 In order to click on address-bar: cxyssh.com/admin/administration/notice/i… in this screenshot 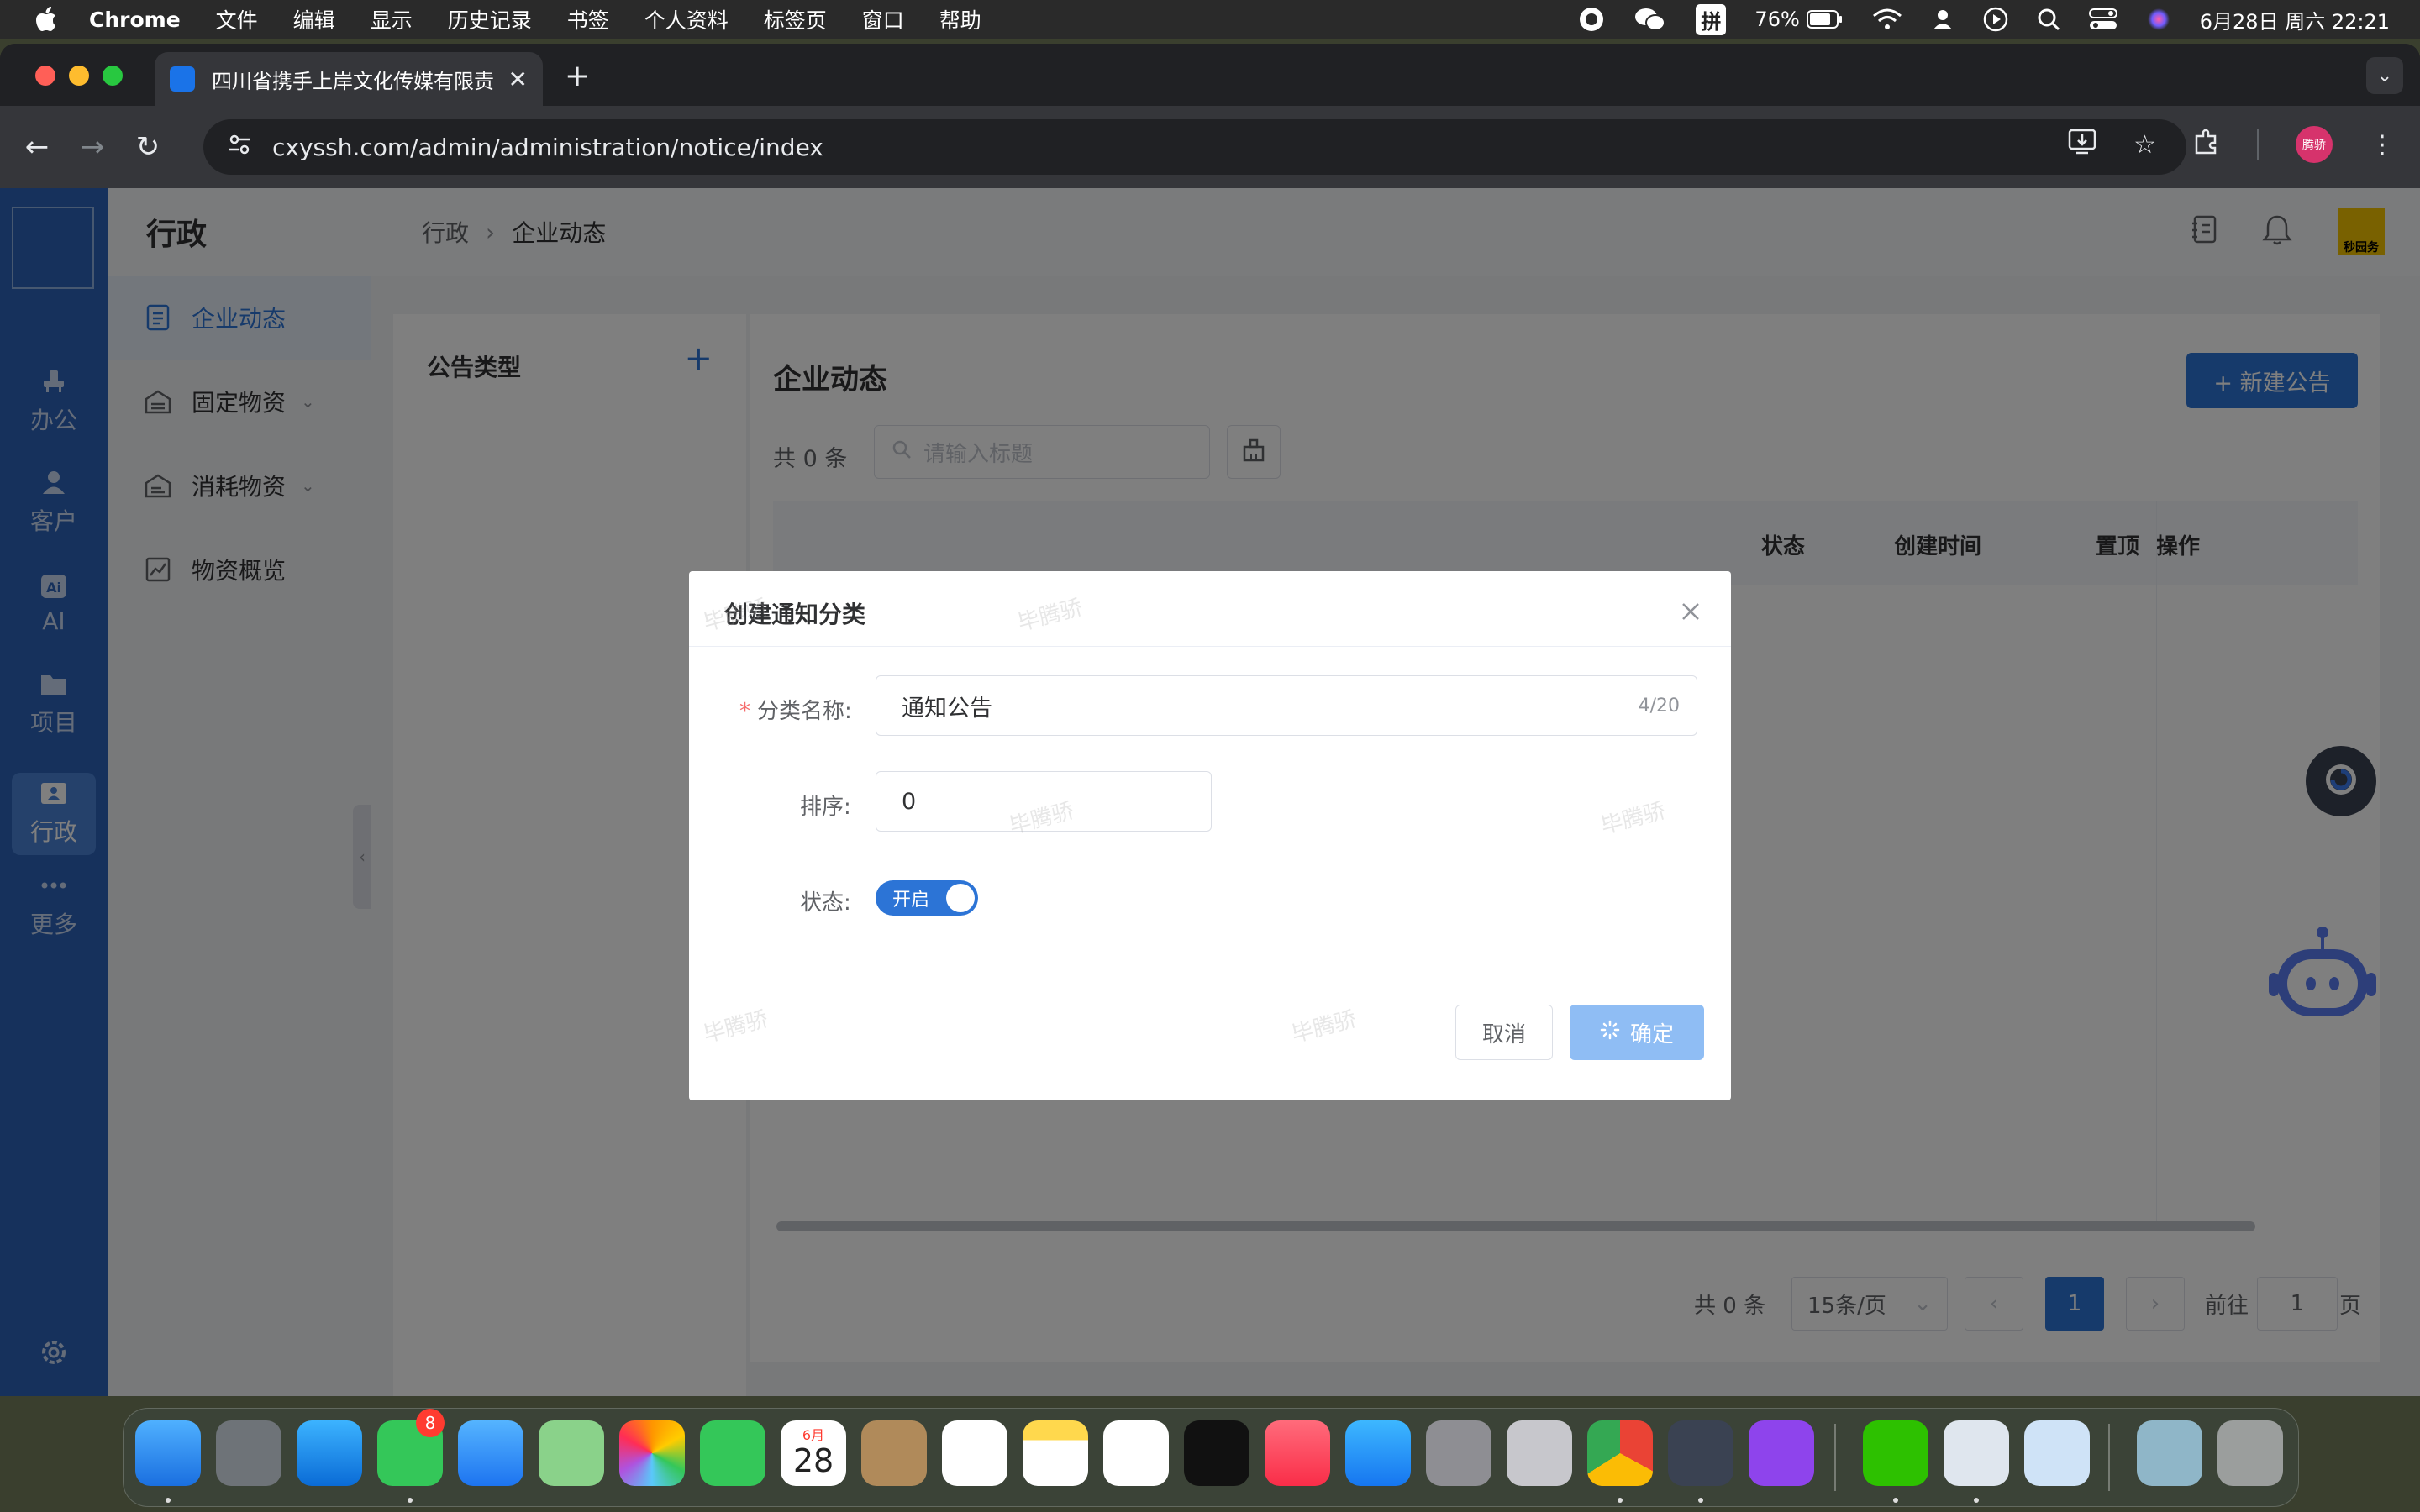, I will do `click(1195, 147)`.